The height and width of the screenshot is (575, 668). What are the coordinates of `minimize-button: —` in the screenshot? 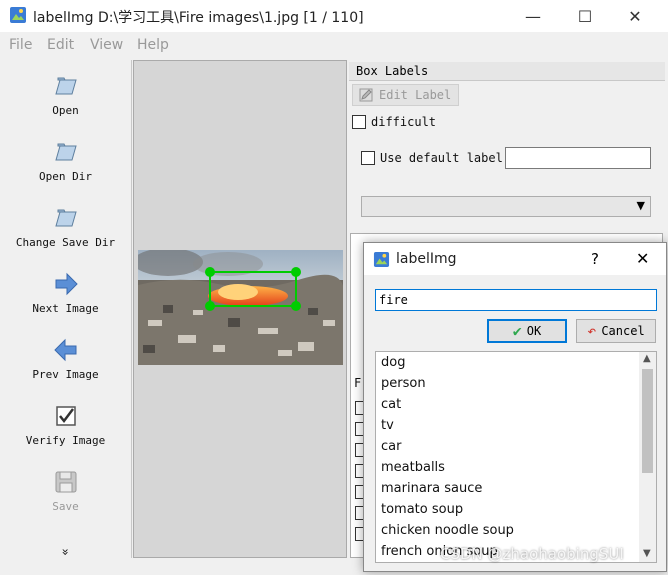 It's located at (533, 16).